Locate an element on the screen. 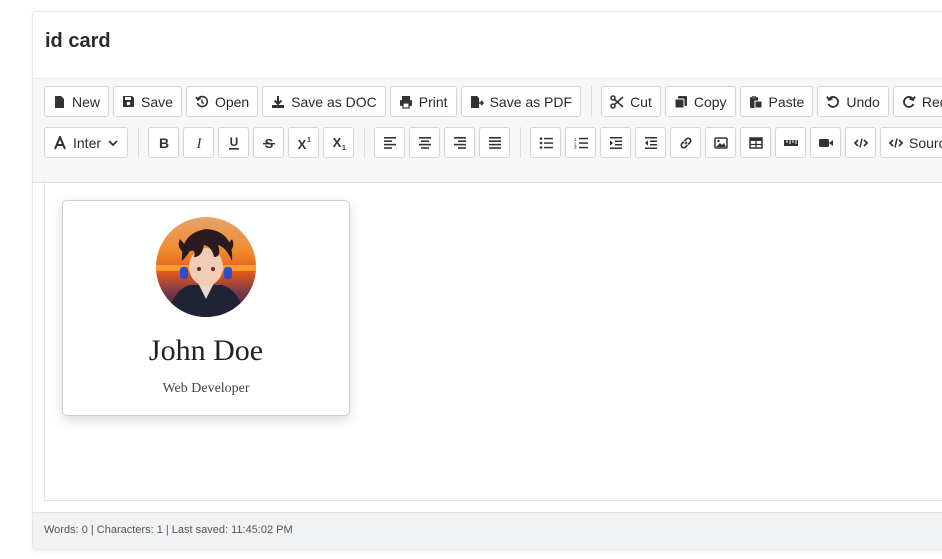 This screenshot has height=559, width=942. italic-icon: I is located at coordinates (199, 143).